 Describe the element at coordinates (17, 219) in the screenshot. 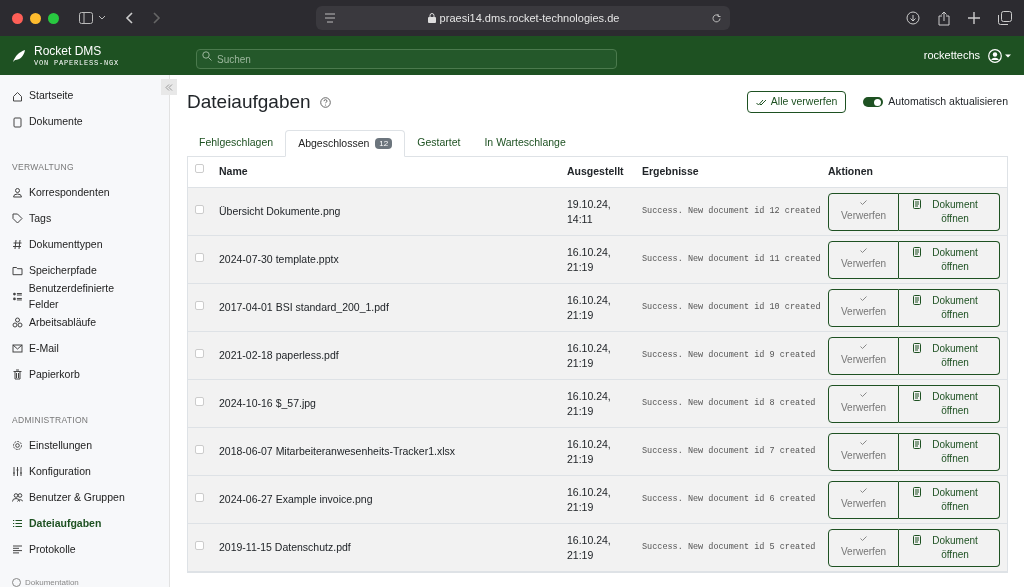

I see `tag-icon` at that location.